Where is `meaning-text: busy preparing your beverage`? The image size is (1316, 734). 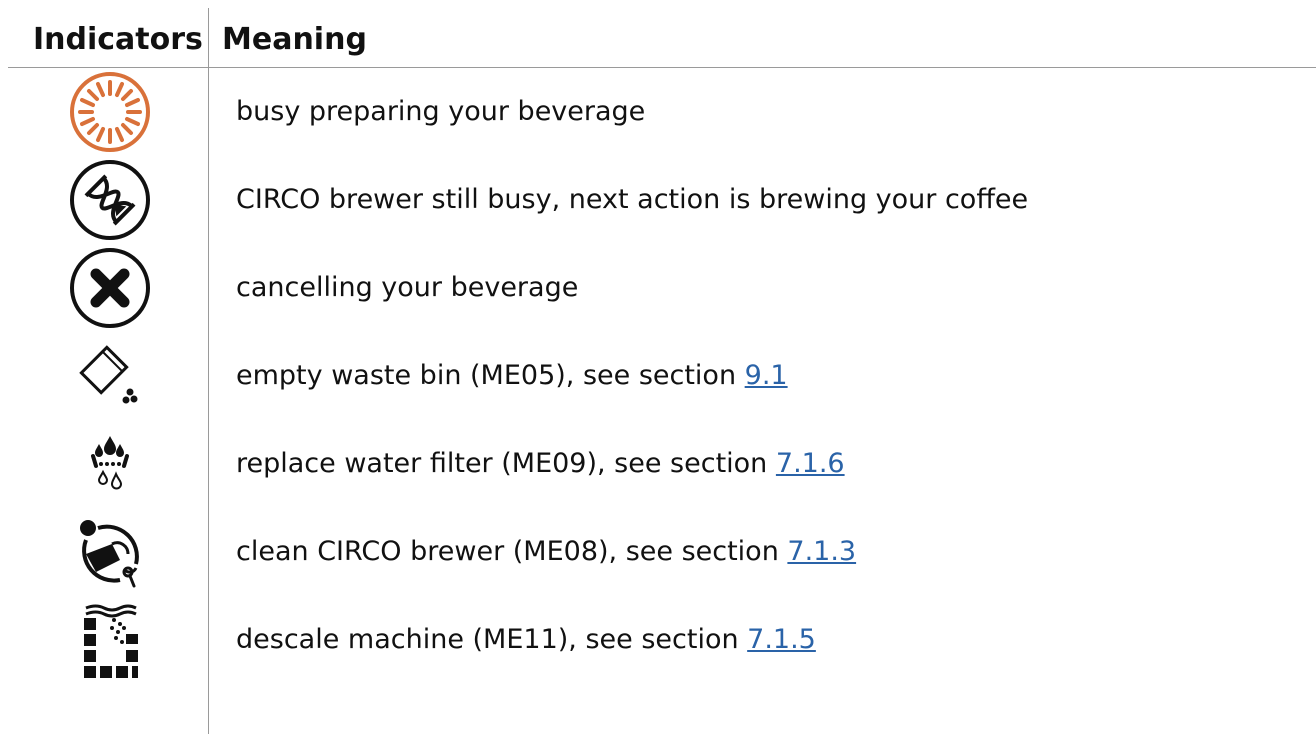 meaning-text: busy preparing your beverage is located at coordinates (441, 111).